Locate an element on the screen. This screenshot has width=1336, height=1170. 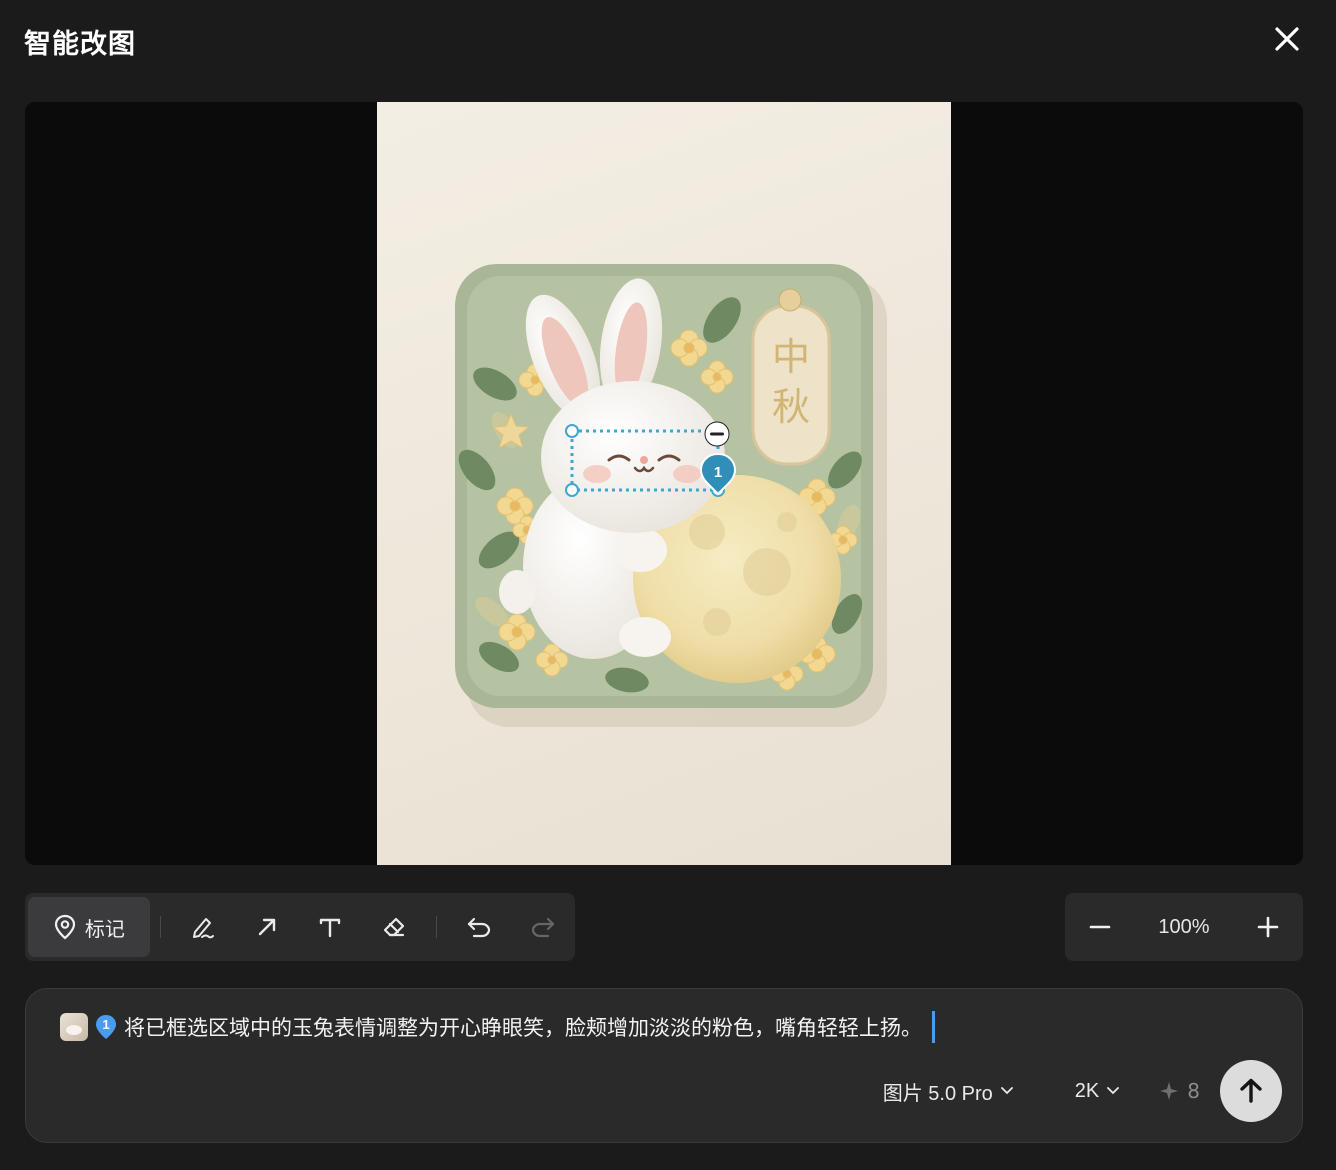
arrow-tool-button is located at coordinates (267, 927).